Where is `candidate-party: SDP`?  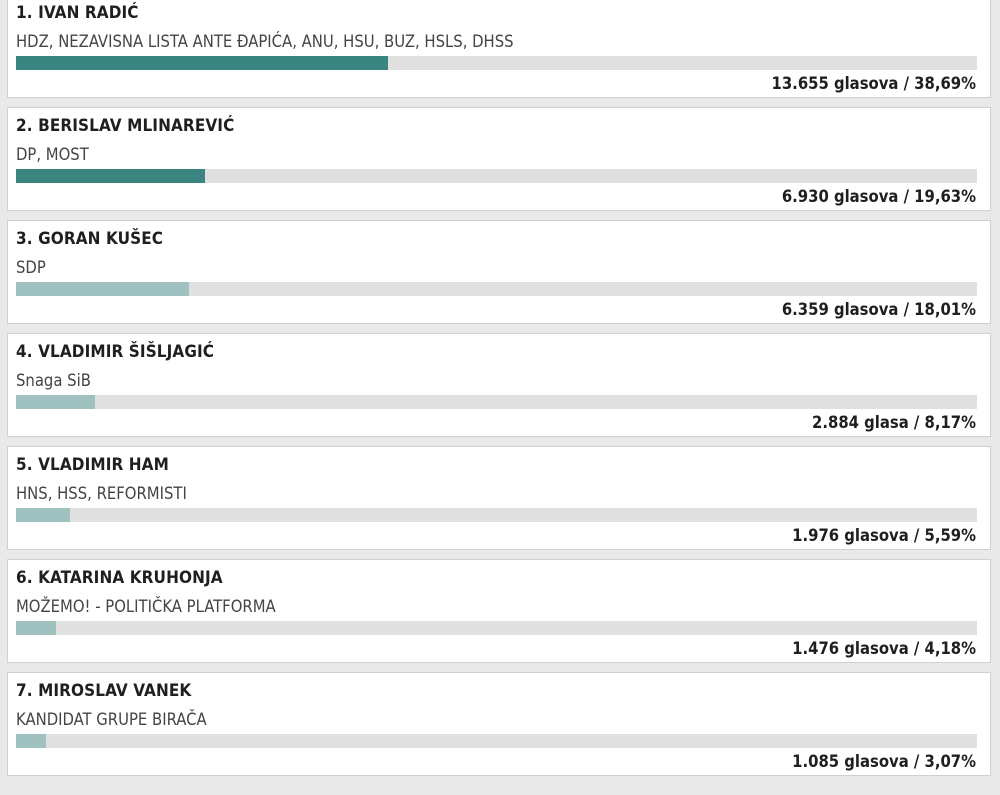
candidate-party: SDP is located at coordinates (31, 267).